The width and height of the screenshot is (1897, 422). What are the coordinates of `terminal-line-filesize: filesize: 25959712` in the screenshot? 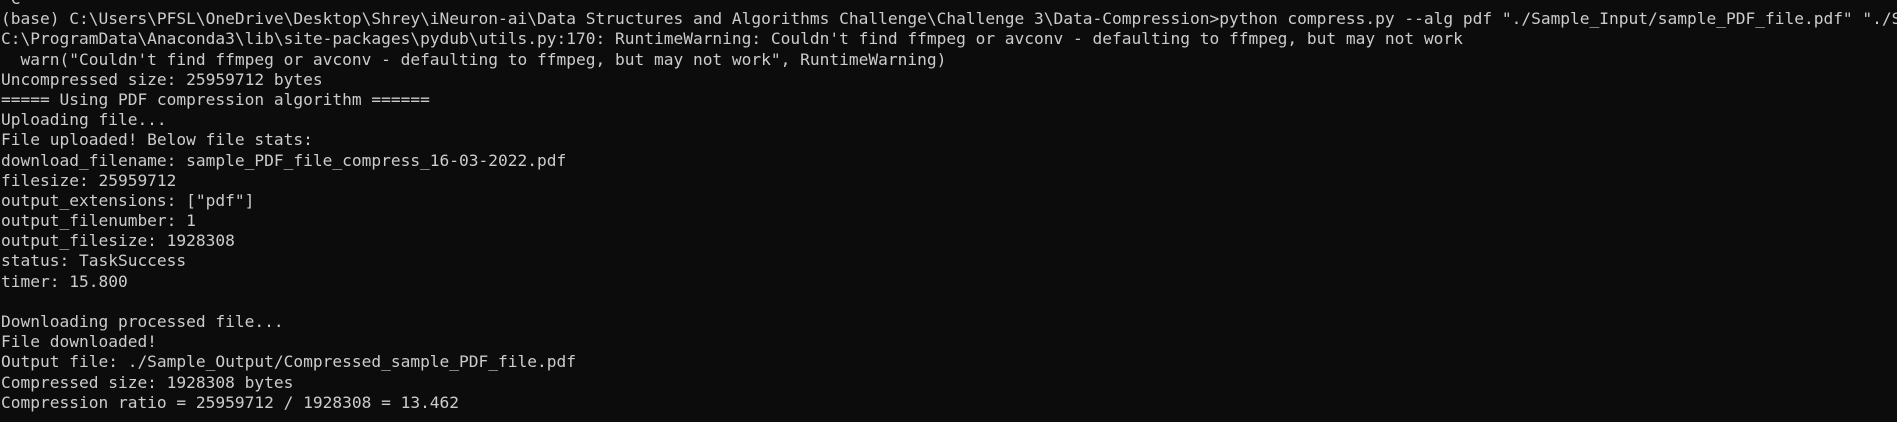 It's located at (89, 180).